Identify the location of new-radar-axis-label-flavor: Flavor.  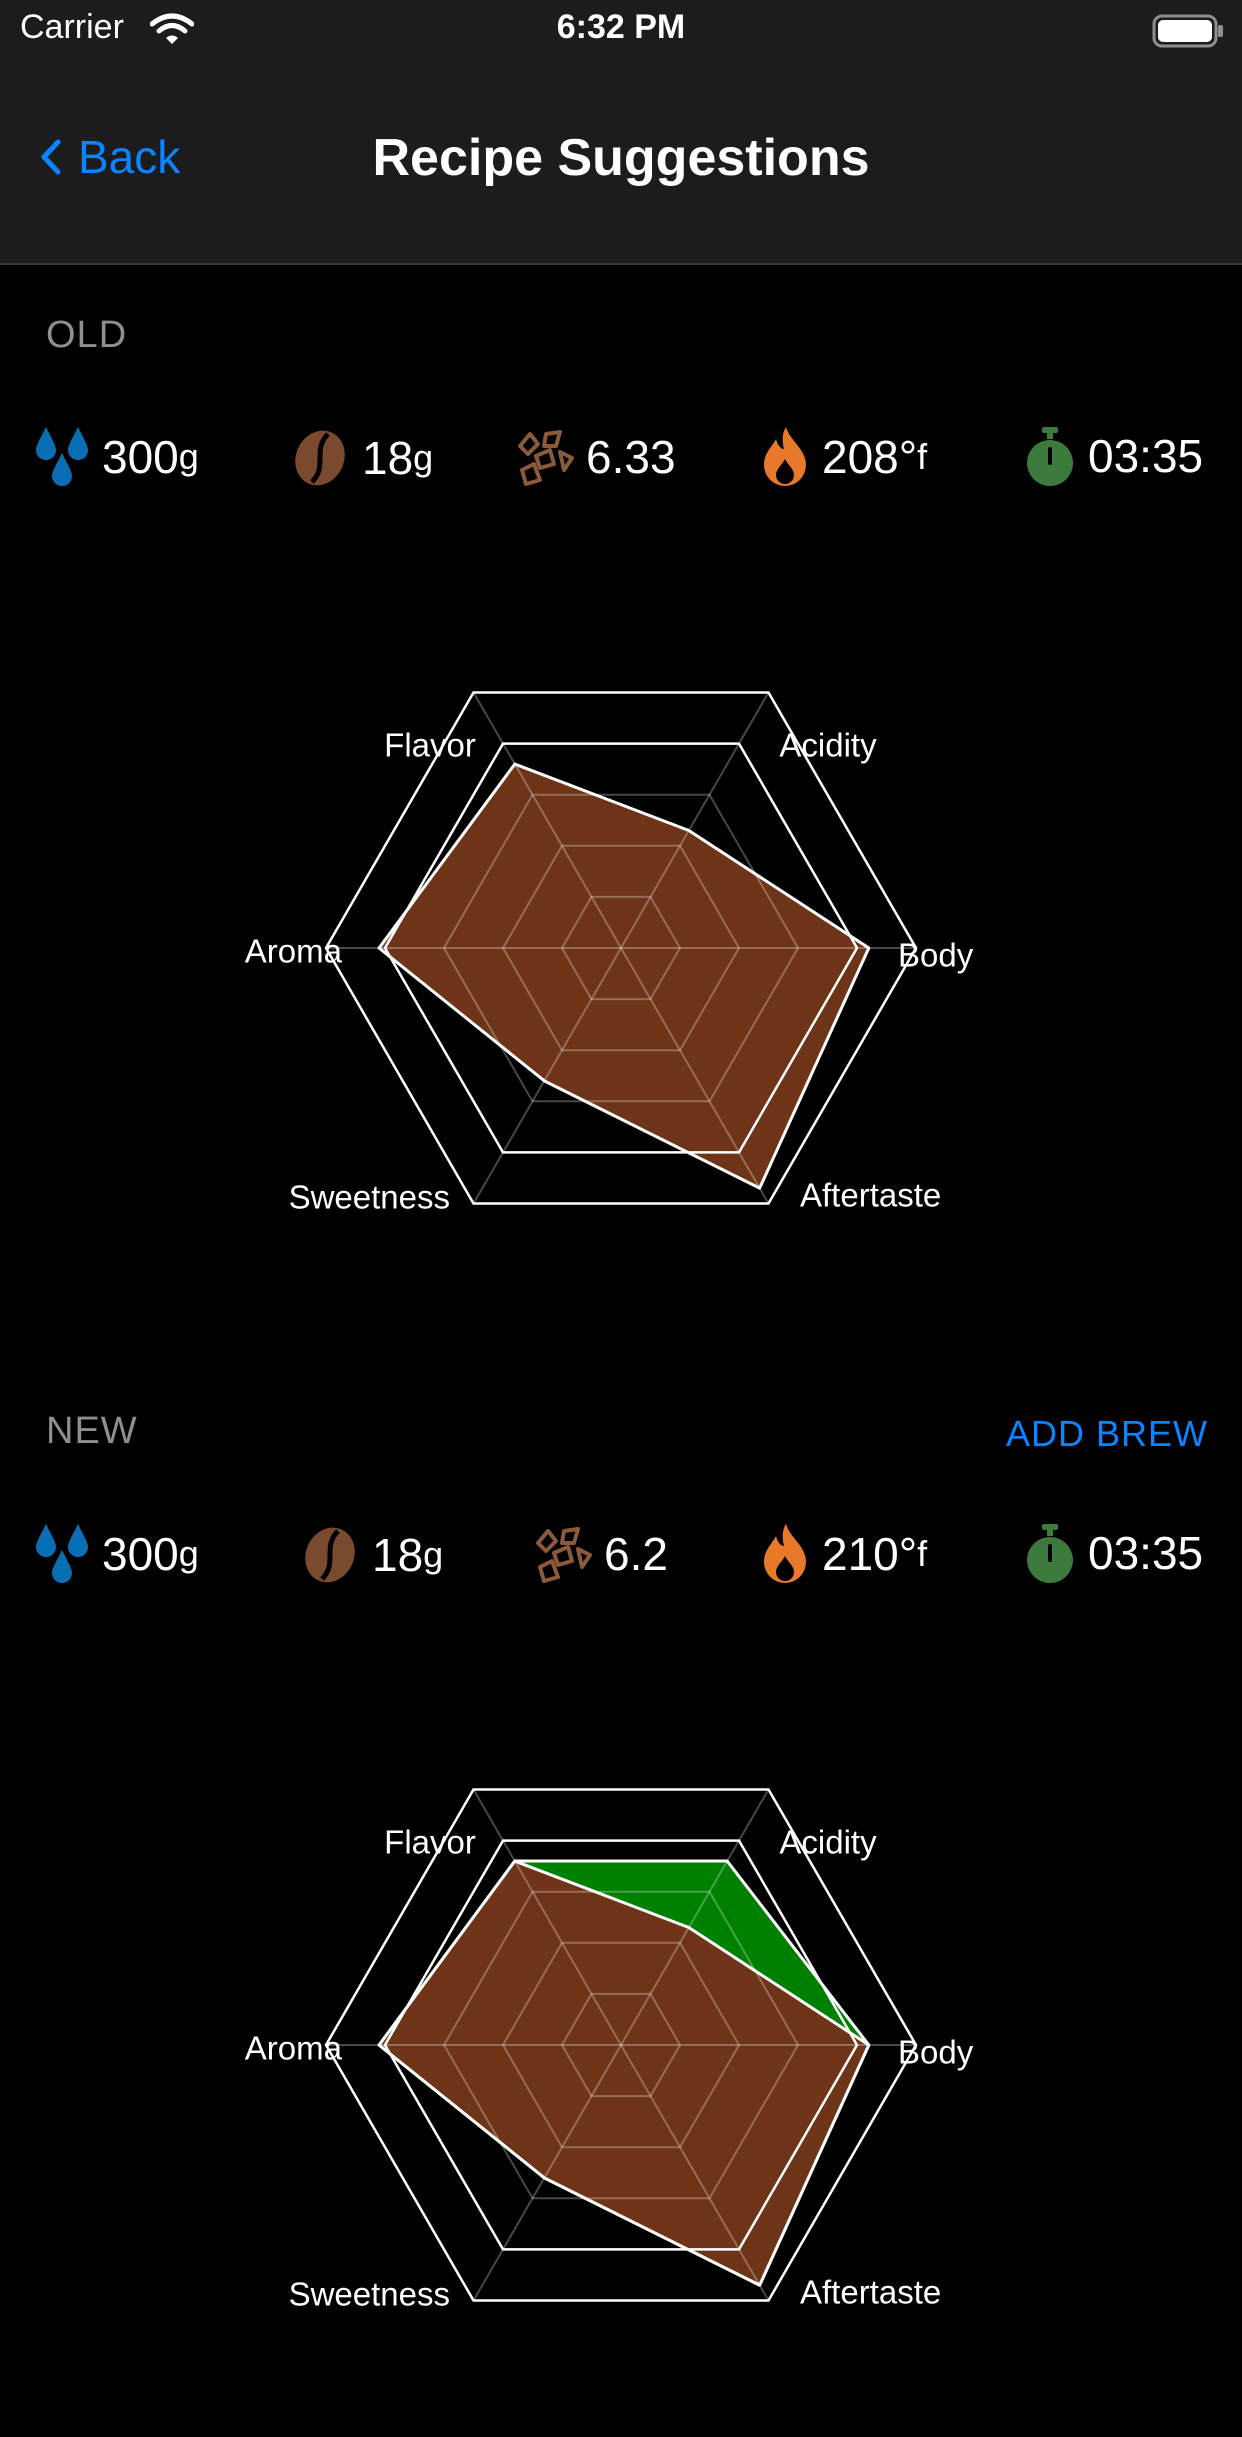
(430, 1842).